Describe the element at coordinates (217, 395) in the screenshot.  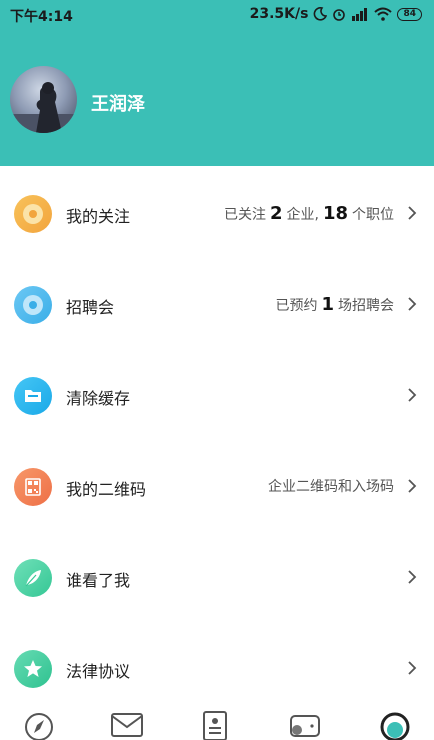
I see `menu-item-clear-cache: 清除缓存` at that location.